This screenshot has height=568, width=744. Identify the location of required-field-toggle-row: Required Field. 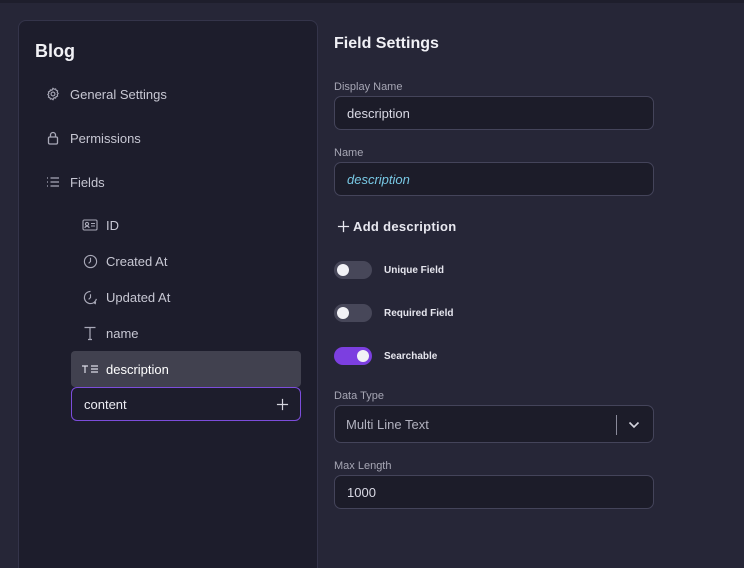
(393, 313).